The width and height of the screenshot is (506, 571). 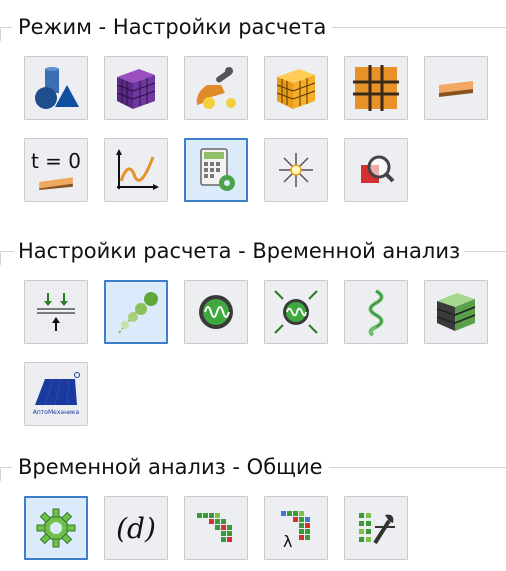 I want to click on grid-icon, so click(x=376, y=88).